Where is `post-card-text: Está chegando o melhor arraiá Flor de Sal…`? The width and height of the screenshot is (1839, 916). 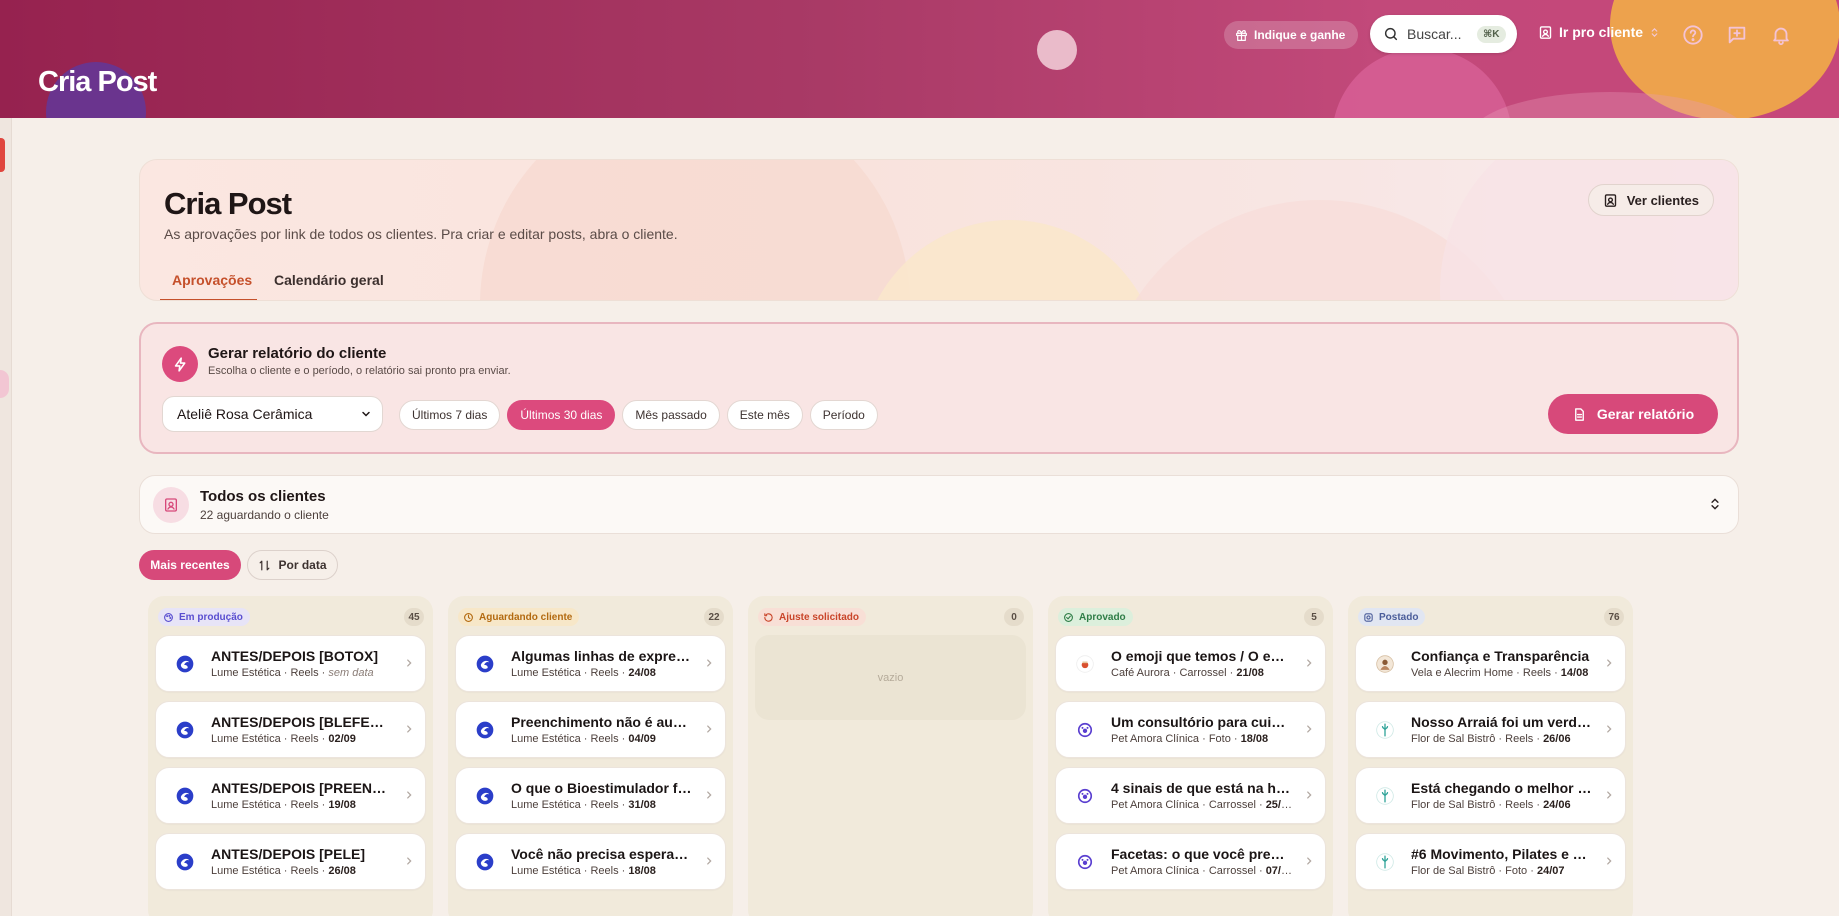 post-card-text: Está chegando o melhor arraiá Flor de Sal… is located at coordinates (1501, 795).